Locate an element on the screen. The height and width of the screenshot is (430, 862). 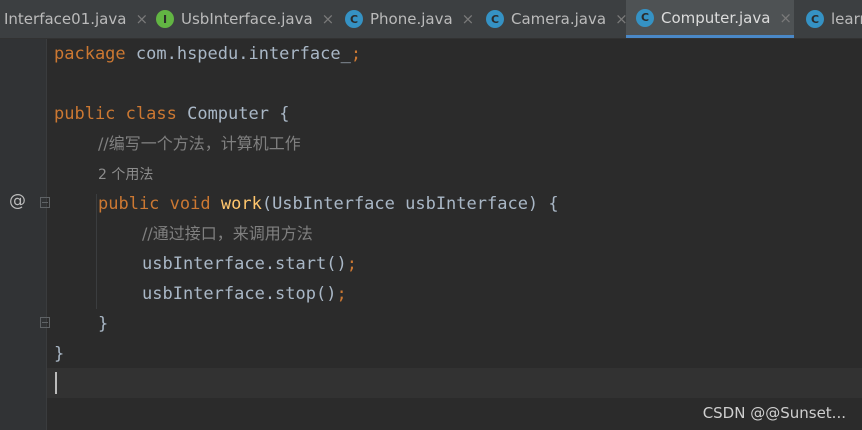
editor-gutter is located at coordinates (23, 234).